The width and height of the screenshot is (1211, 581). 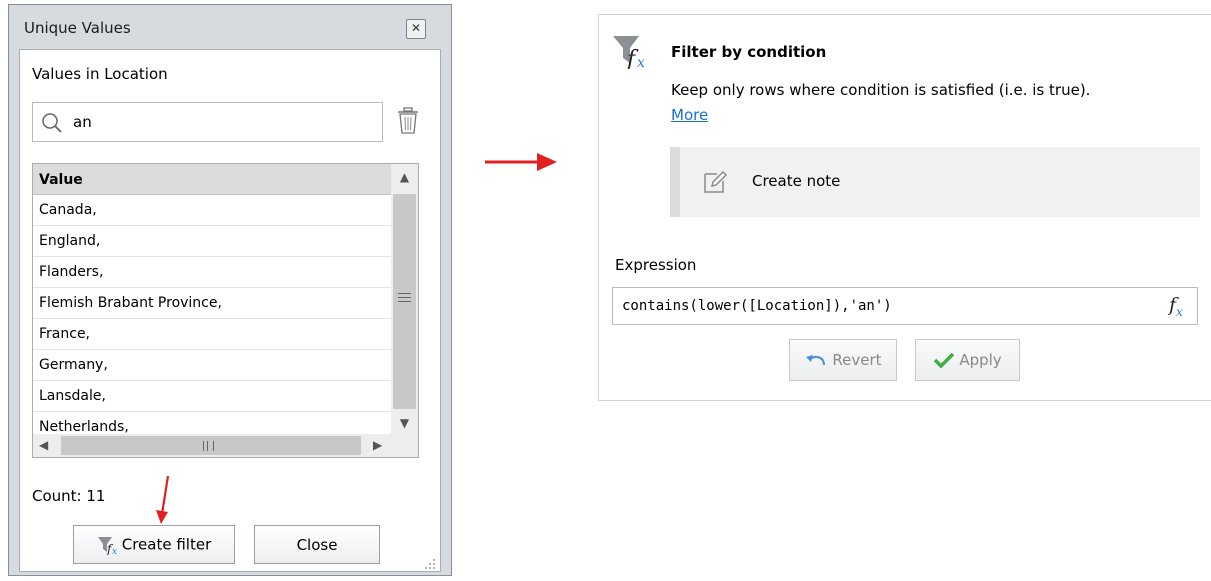 What do you see at coordinates (980, 359) in the screenshot?
I see `apply-label: Apply` at bounding box center [980, 359].